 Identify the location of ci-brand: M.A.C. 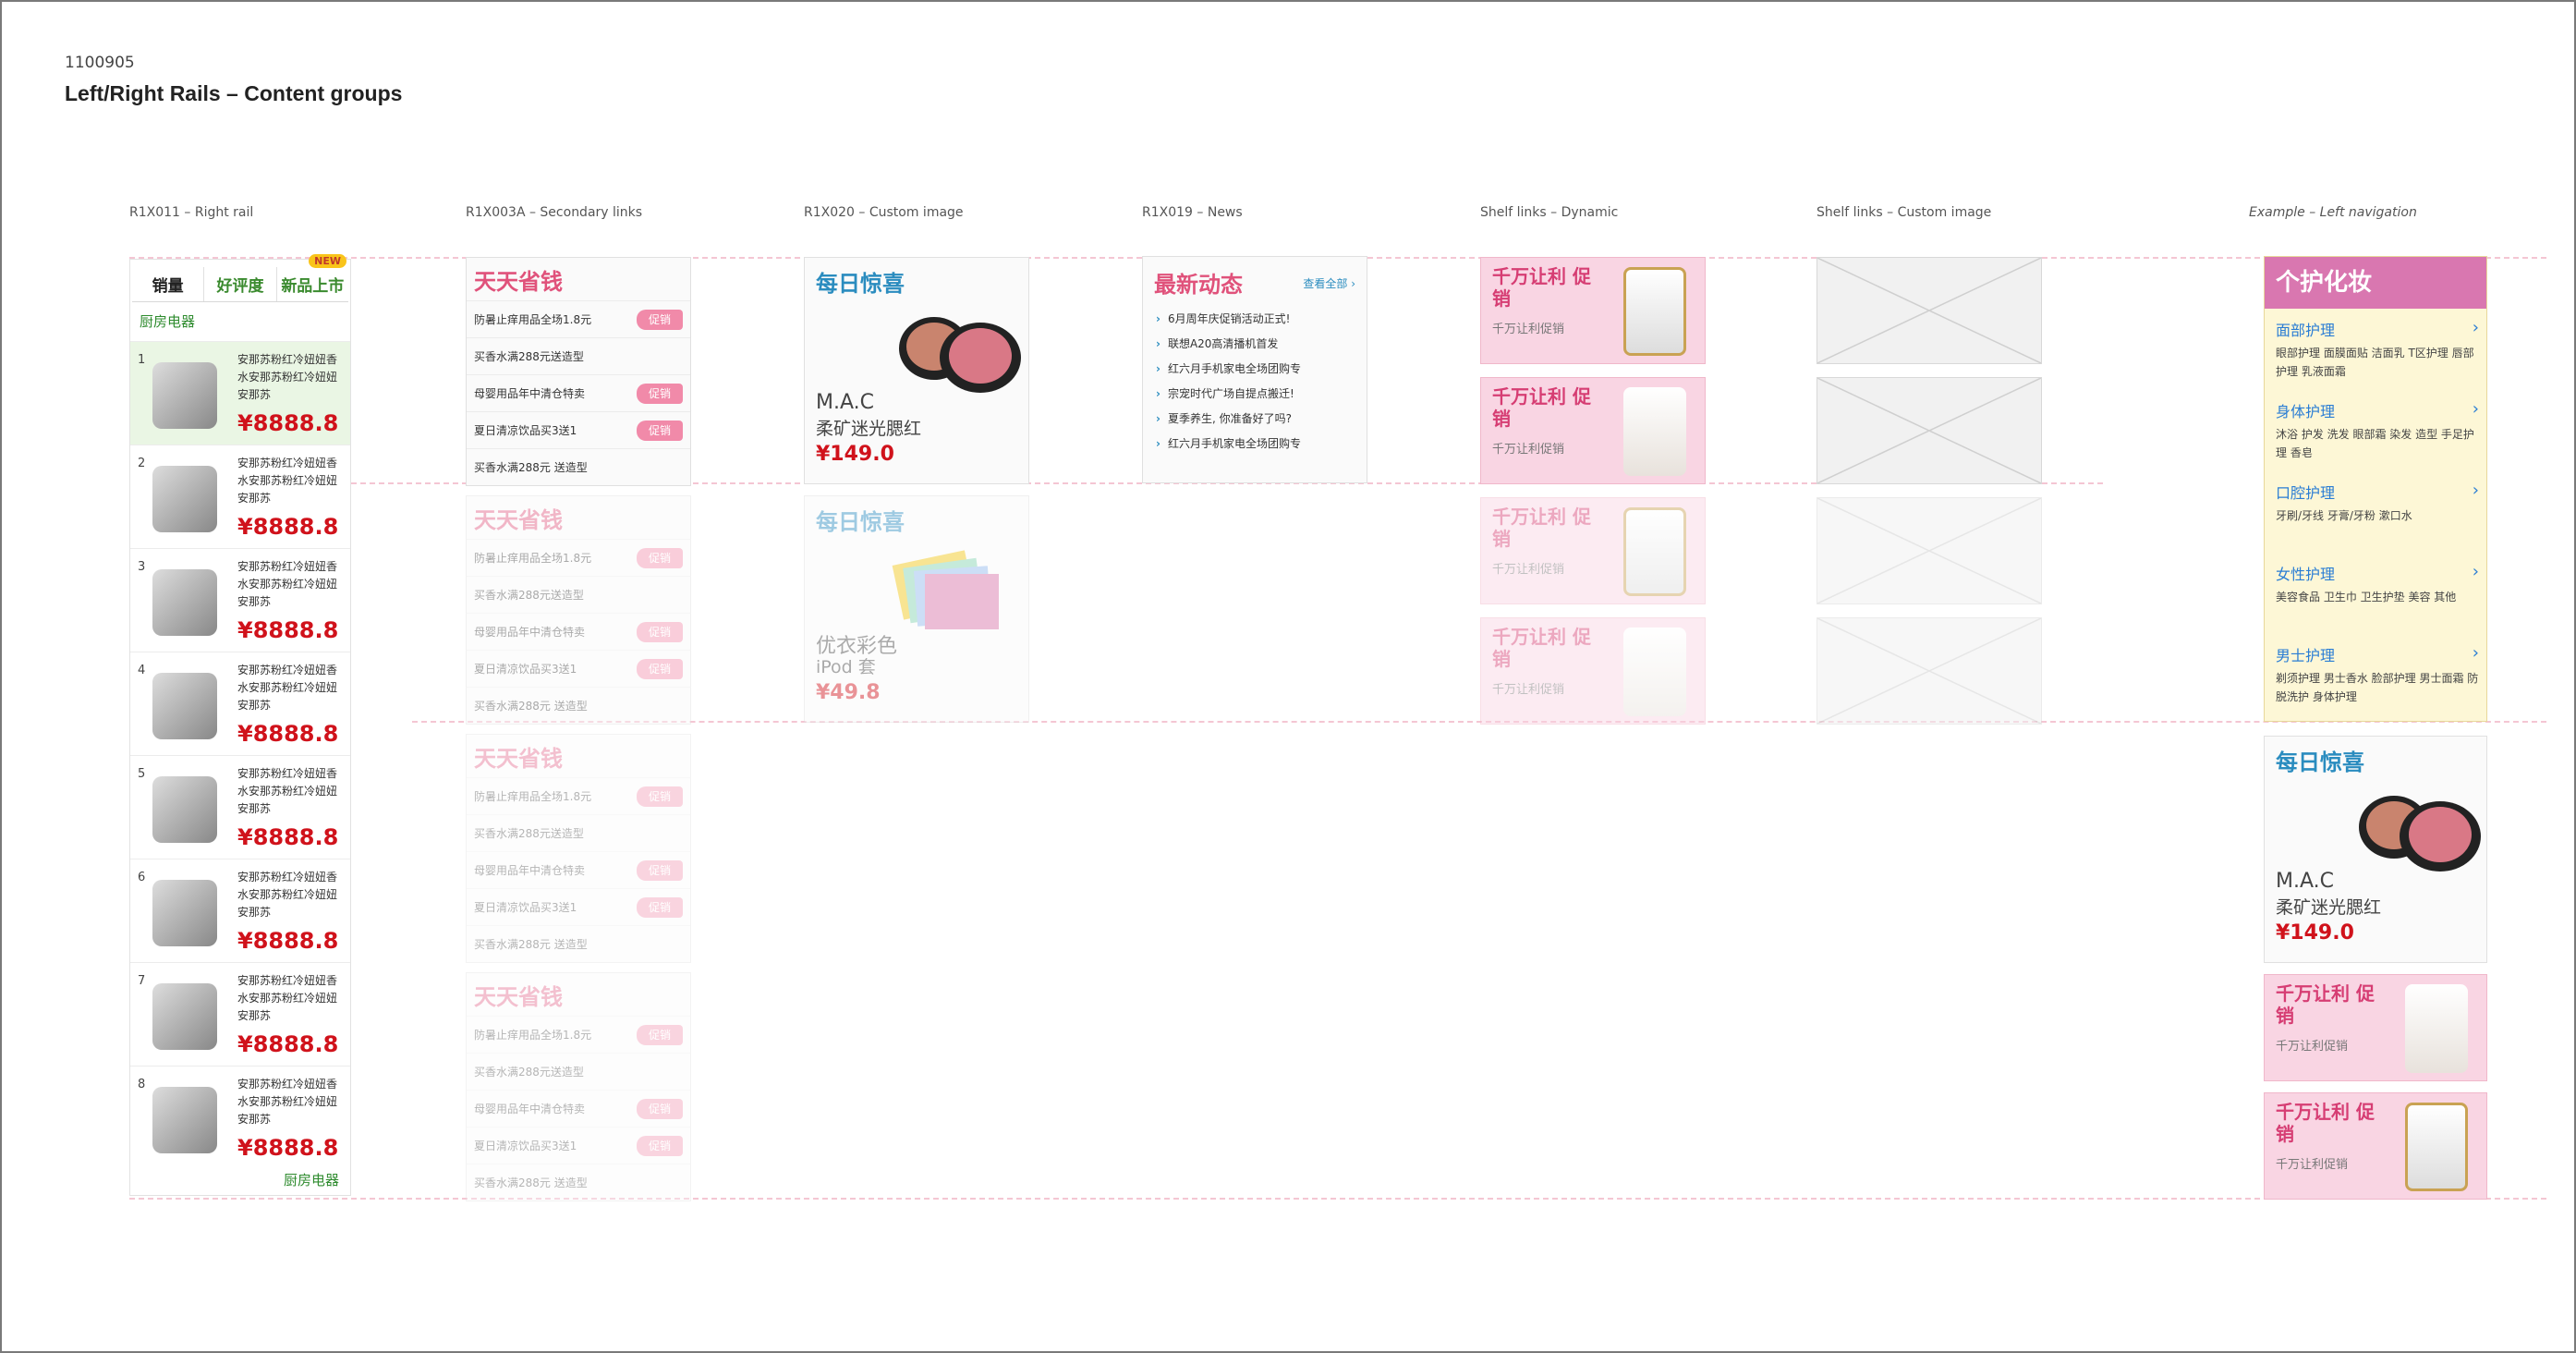
(845, 402).